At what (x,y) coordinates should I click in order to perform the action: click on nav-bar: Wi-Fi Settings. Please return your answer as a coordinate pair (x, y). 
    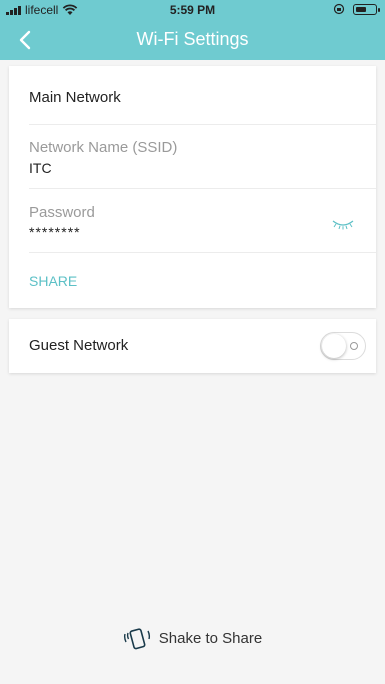
    Looking at the image, I should click on (192, 40).